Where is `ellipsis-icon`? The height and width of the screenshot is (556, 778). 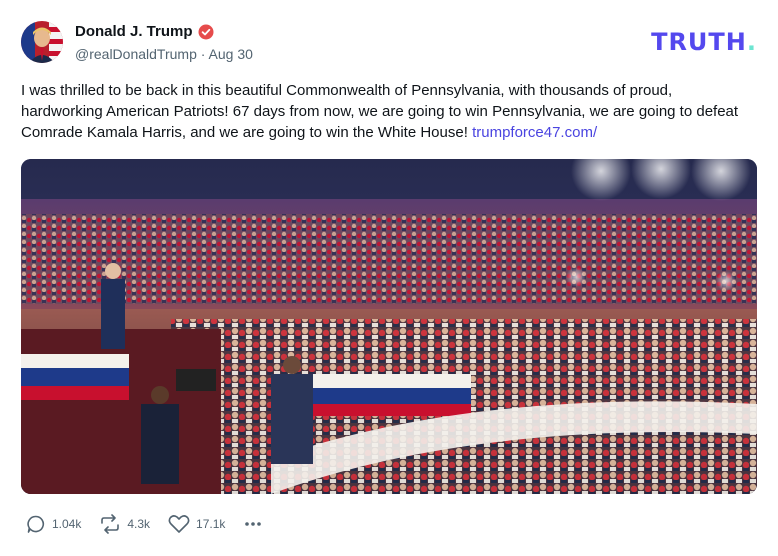 ellipsis-icon is located at coordinates (253, 524).